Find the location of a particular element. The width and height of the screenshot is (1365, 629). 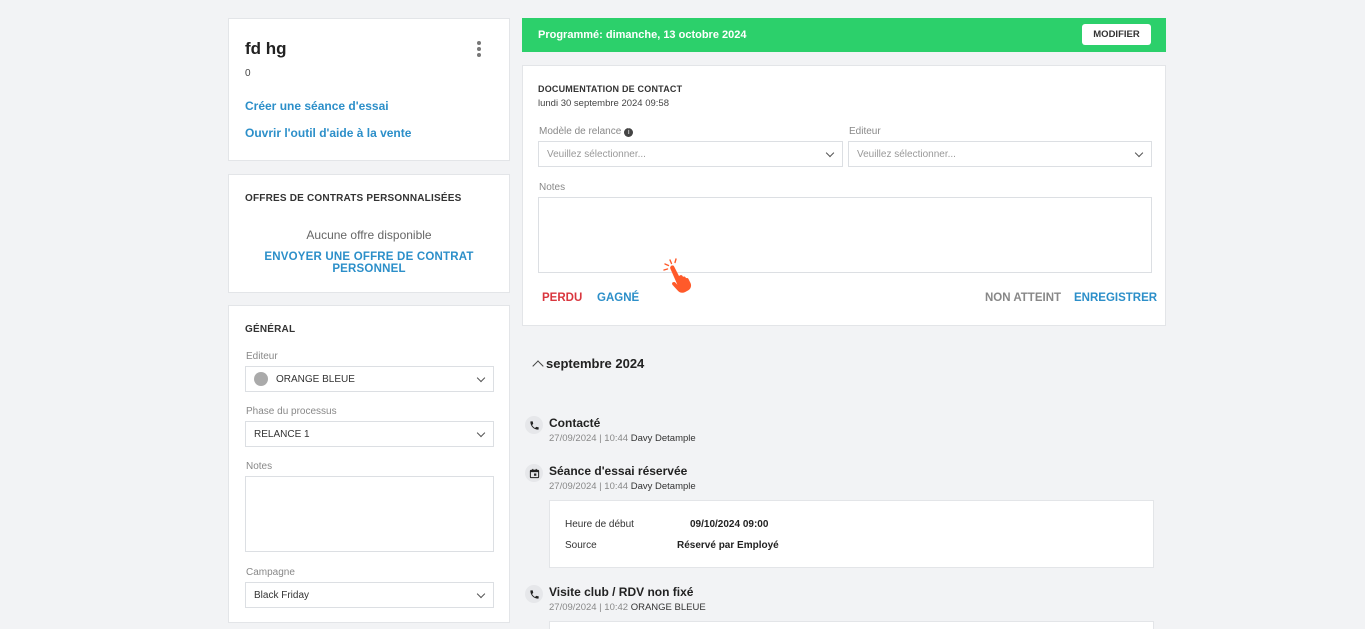

detail-value: Réservé par Employé is located at coordinates (728, 545).